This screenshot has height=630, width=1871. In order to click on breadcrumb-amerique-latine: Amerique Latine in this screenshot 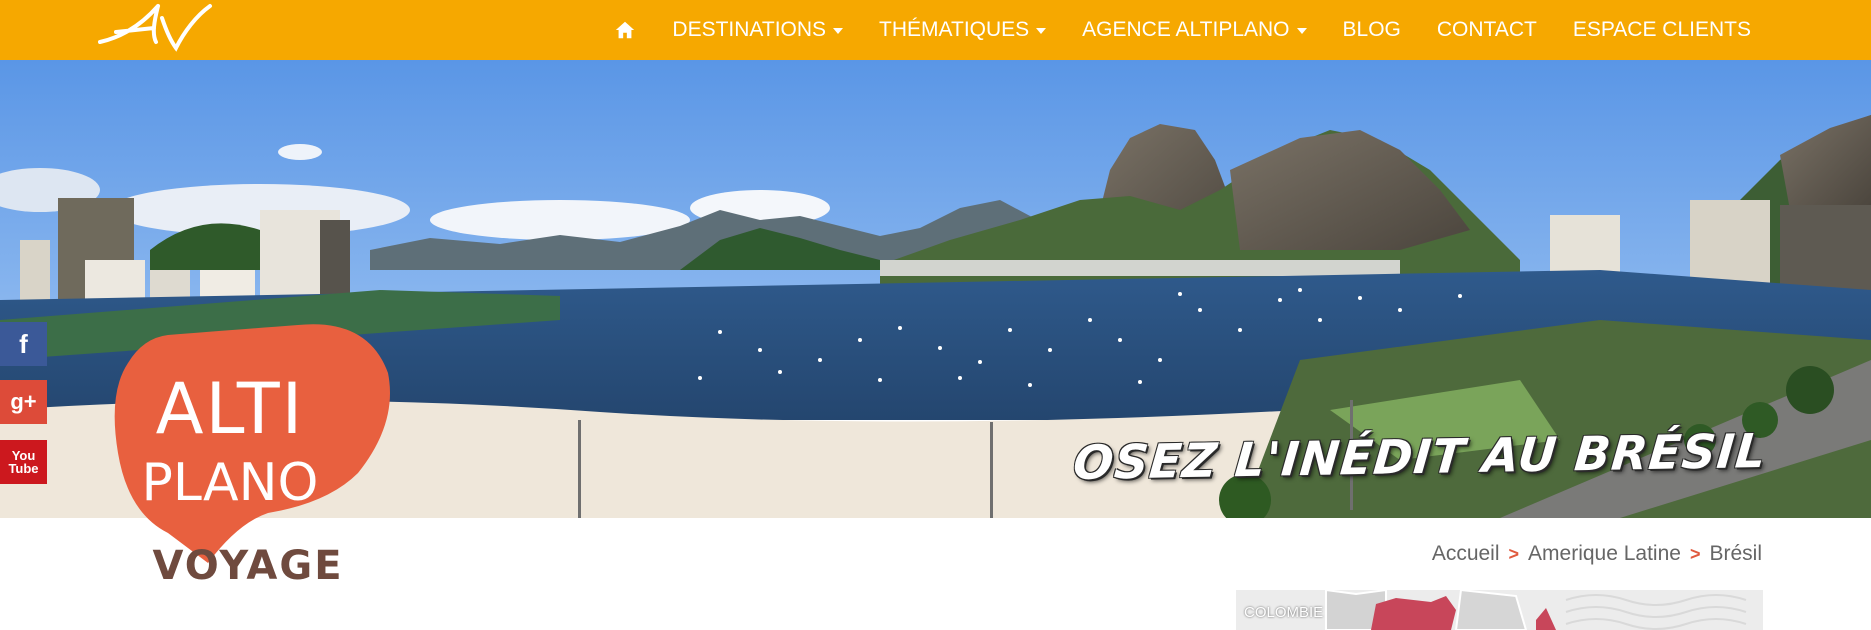, I will do `click(1604, 554)`.